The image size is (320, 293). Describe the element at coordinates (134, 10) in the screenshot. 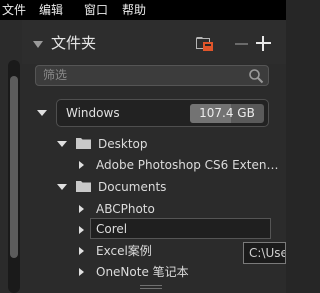

I see `menu-help: 帮助` at that location.